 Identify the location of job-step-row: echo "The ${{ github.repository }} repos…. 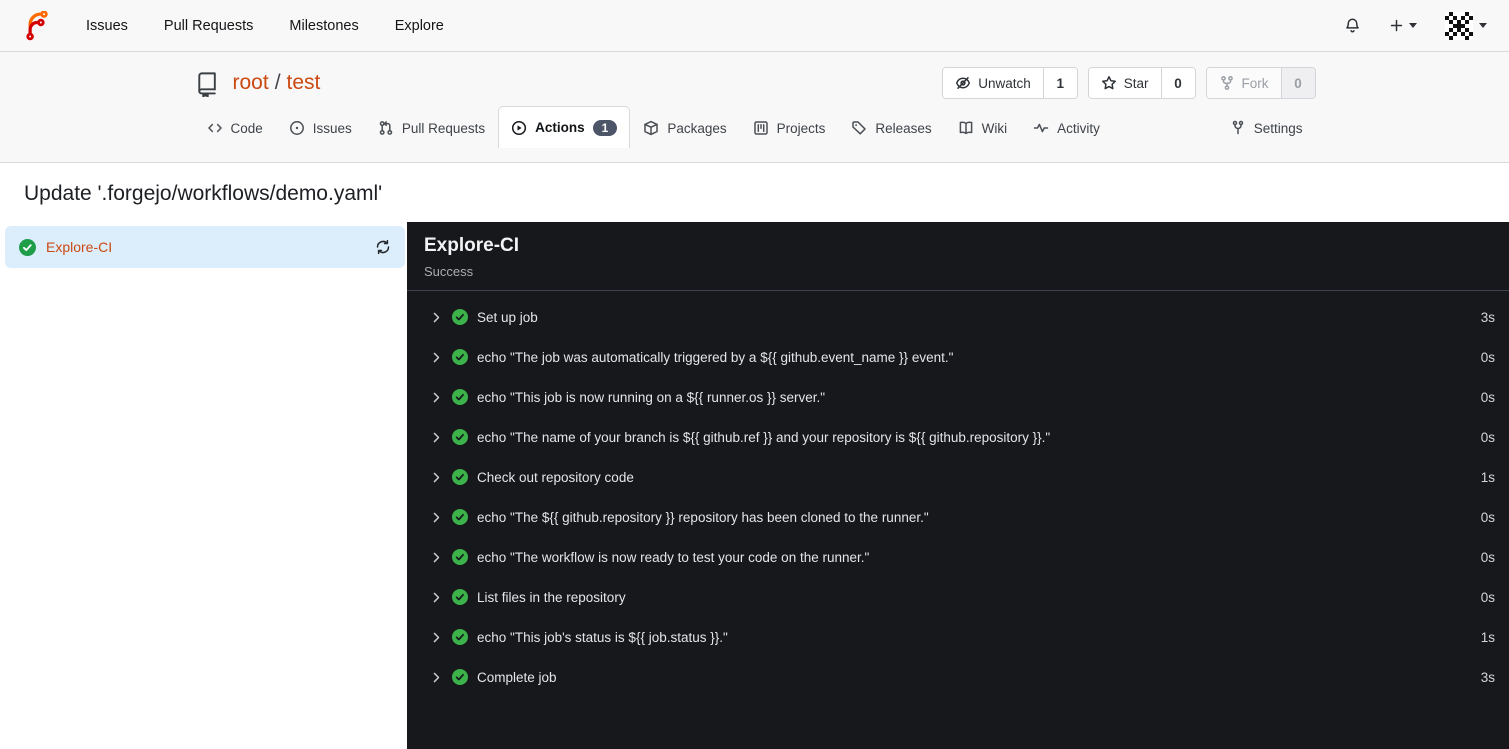
(958, 517).